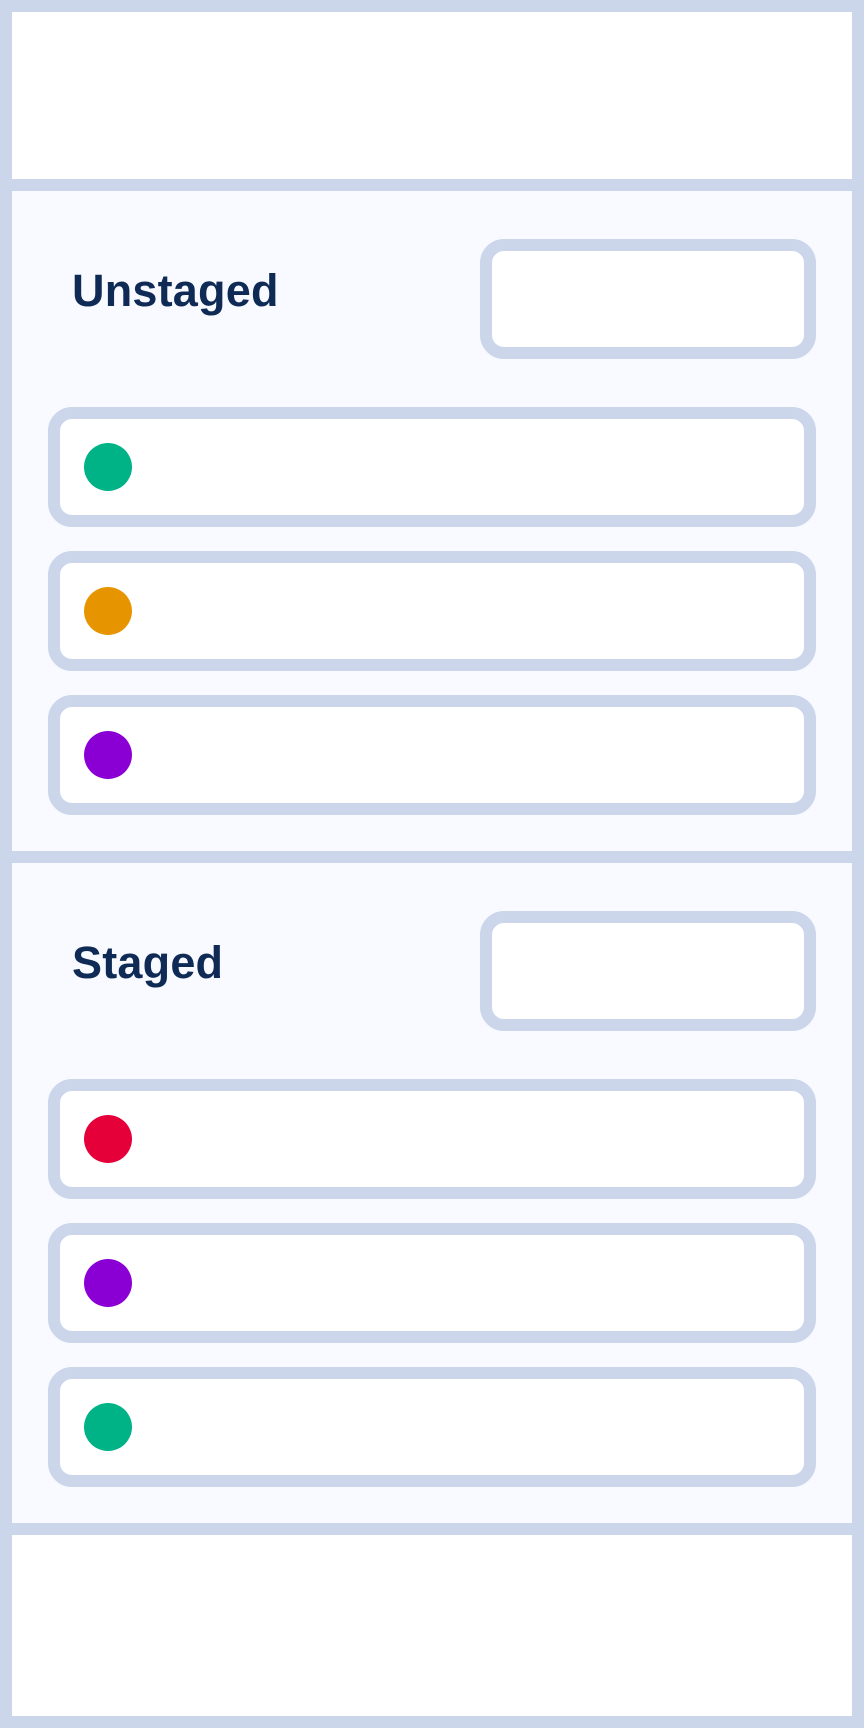  Describe the element at coordinates (175, 290) in the screenshot. I see `unstaged-title: Unstaged` at that location.